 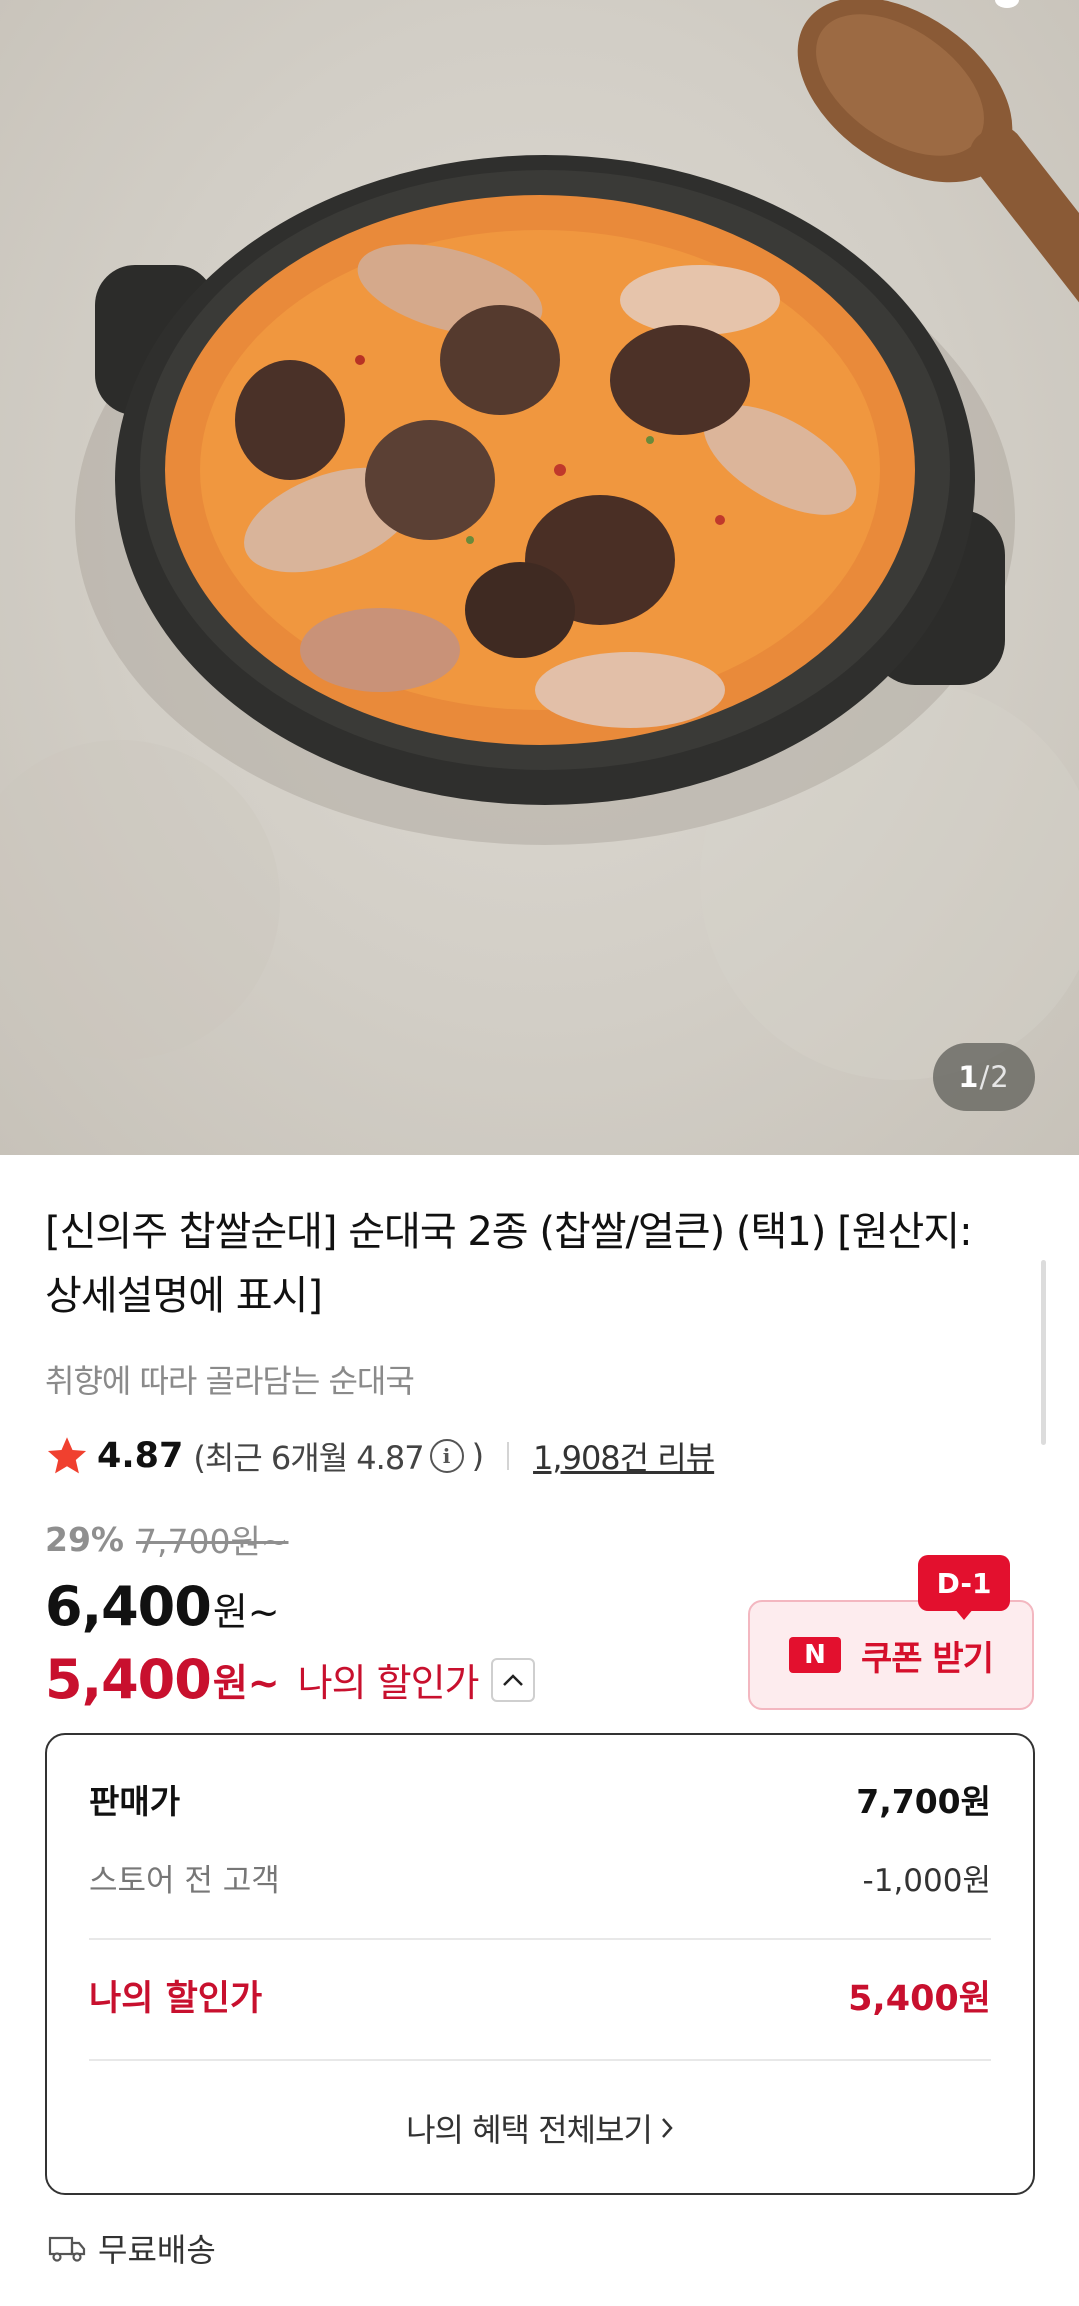 What do you see at coordinates (246, 1683) in the screenshot?
I see `my-discount-unit: 원~` at bounding box center [246, 1683].